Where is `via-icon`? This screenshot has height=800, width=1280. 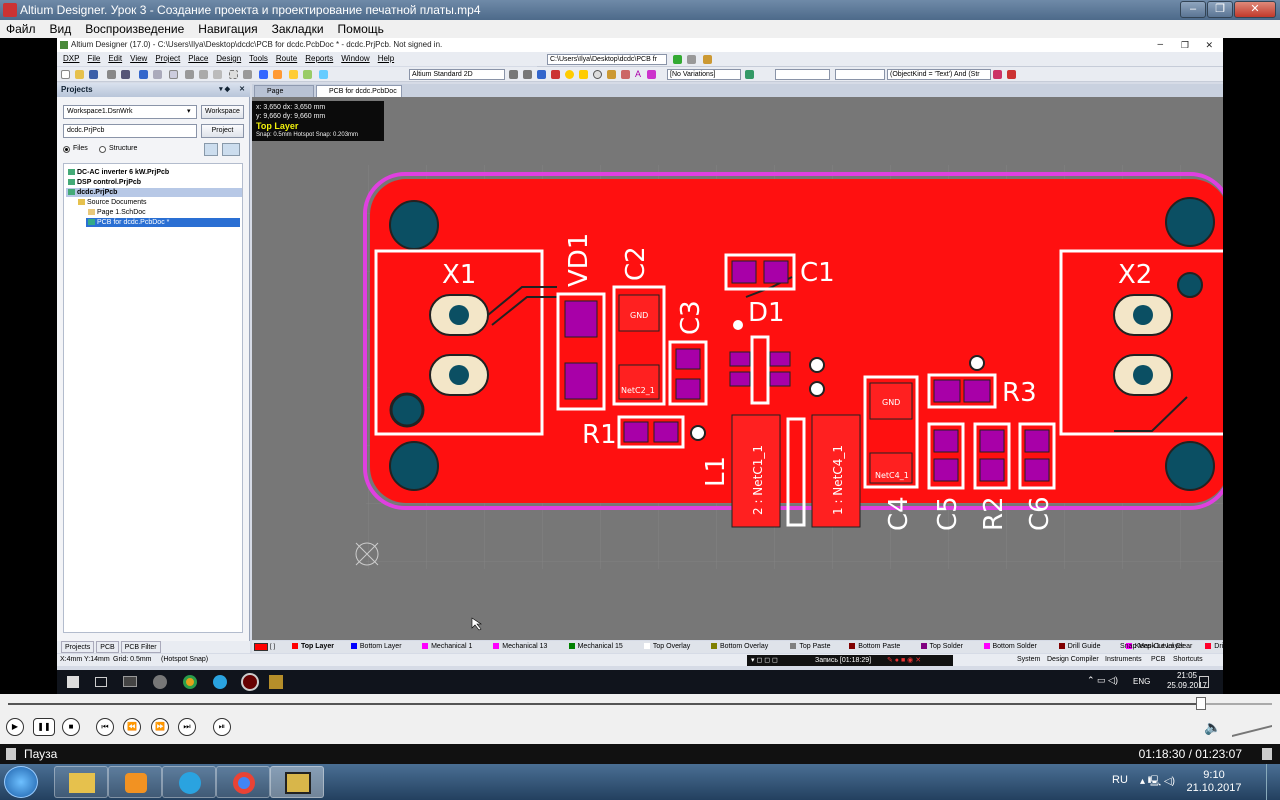 via-icon is located at coordinates (583, 74).